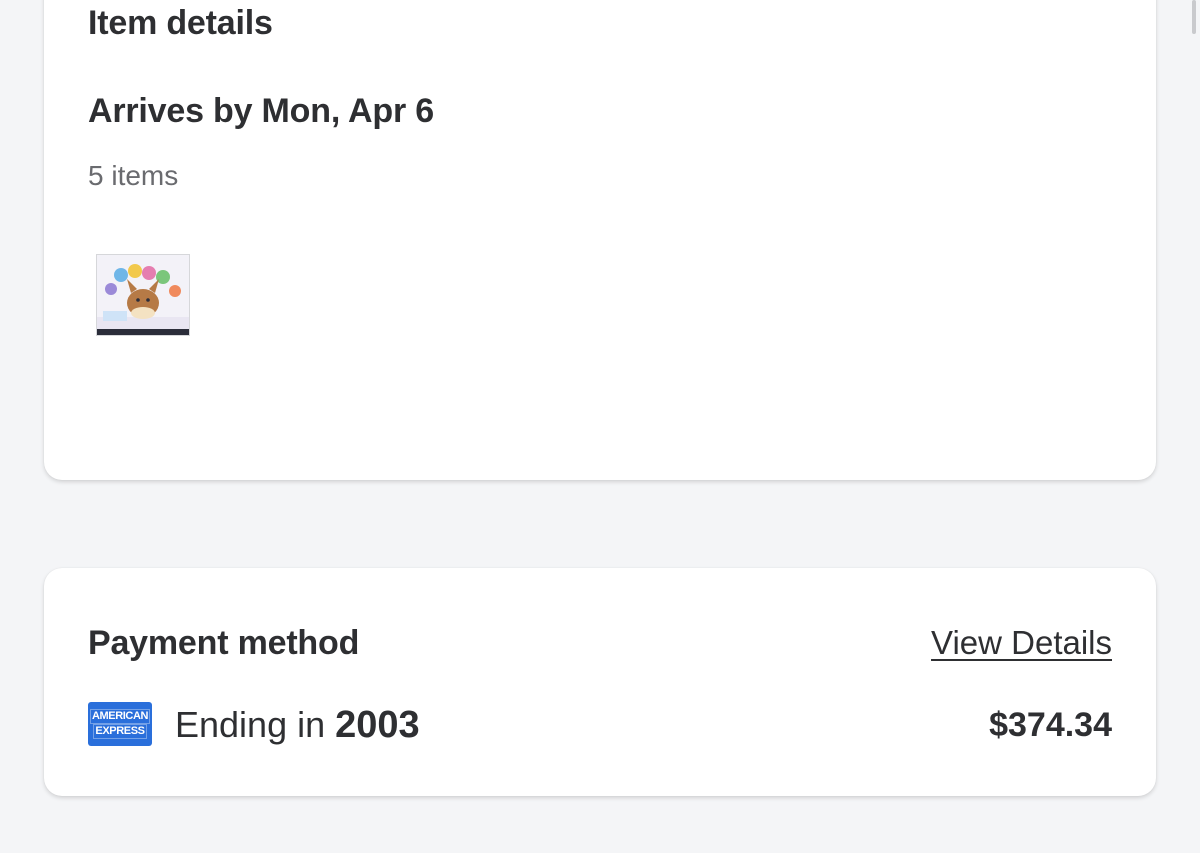  What do you see at coordinates (377, 725) in the screenshot?
I see `card-ending-digits: 2003` at bounding box center [377, 725].